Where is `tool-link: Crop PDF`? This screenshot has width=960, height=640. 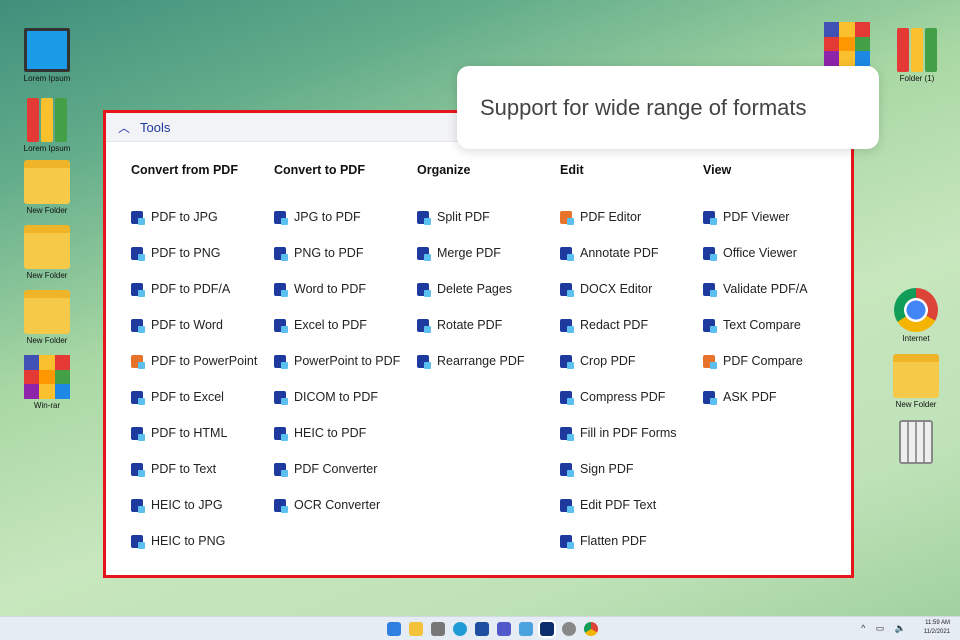 tool-link: Crop PDF is located at coordinates (631, 361).